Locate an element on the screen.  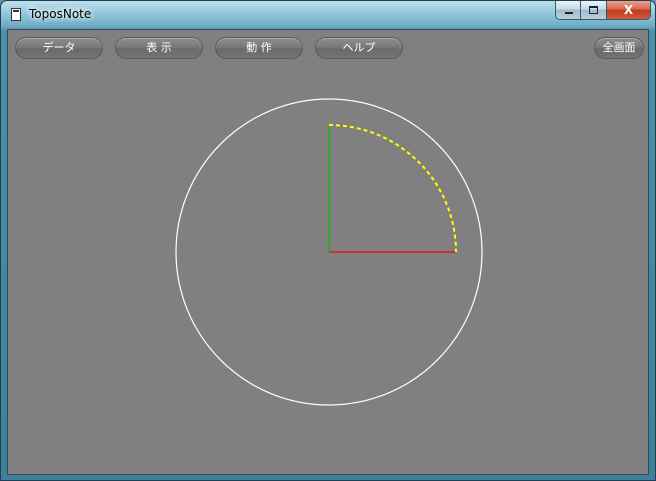
close-button: X is located at coordinates (629, 10).